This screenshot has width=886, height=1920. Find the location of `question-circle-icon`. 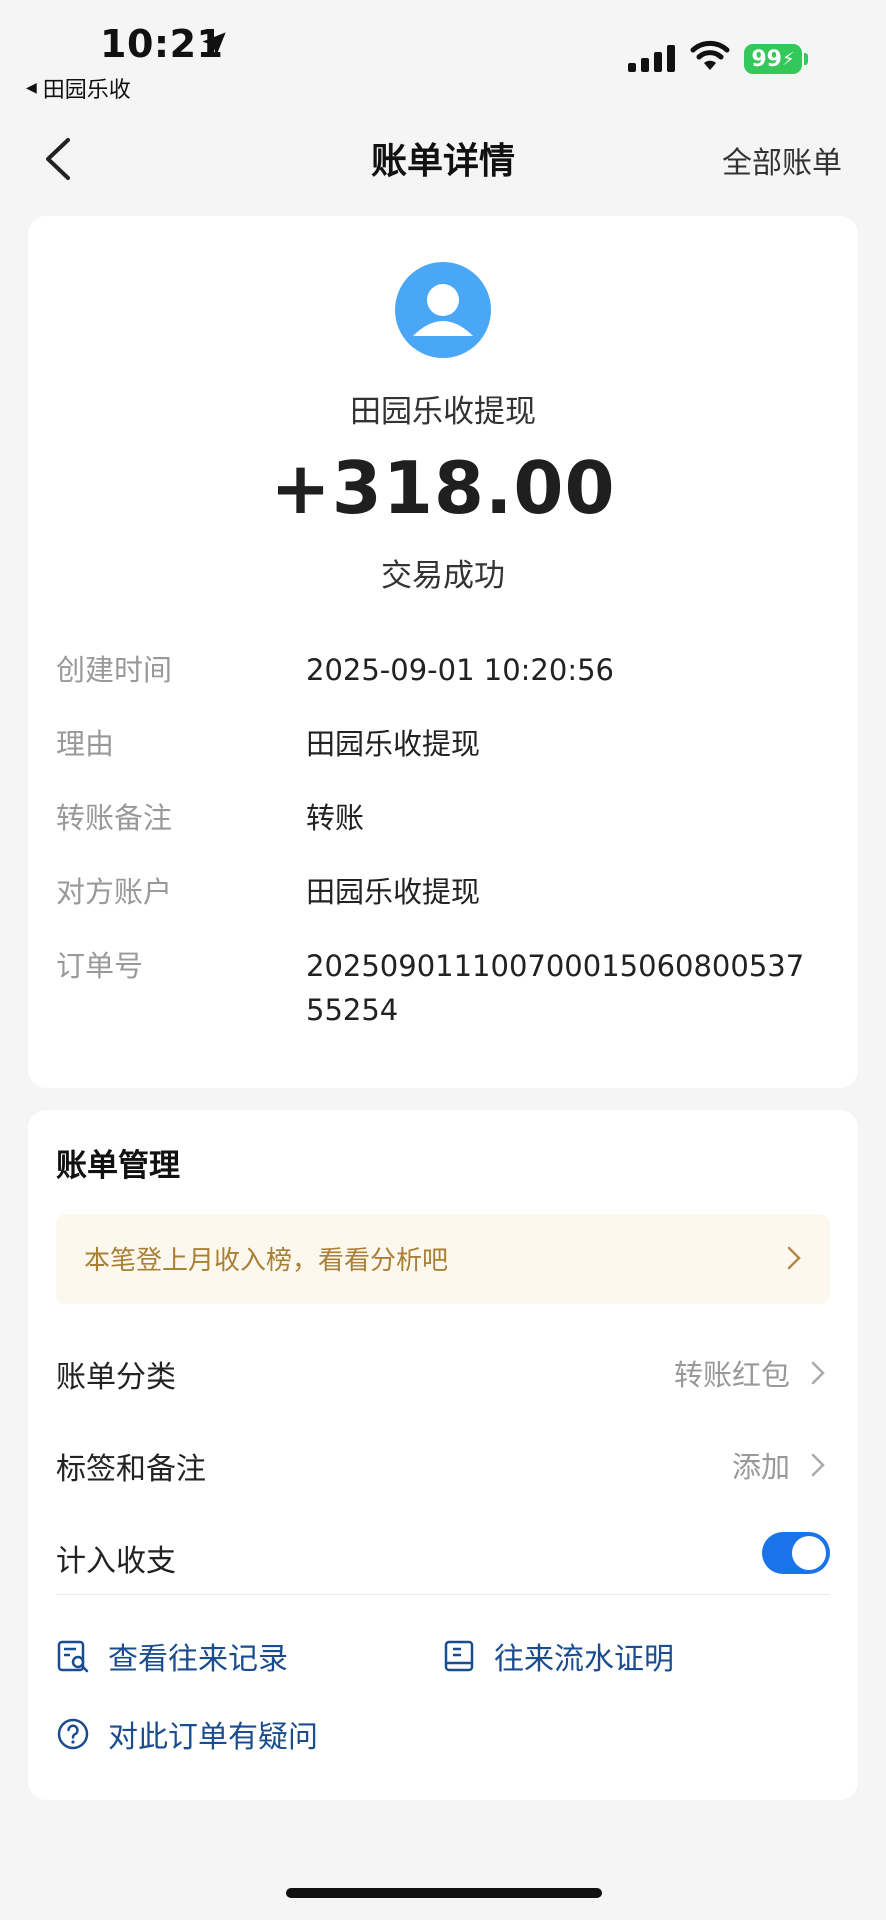

question-circle-icon is located at coordinates (73, 1734).